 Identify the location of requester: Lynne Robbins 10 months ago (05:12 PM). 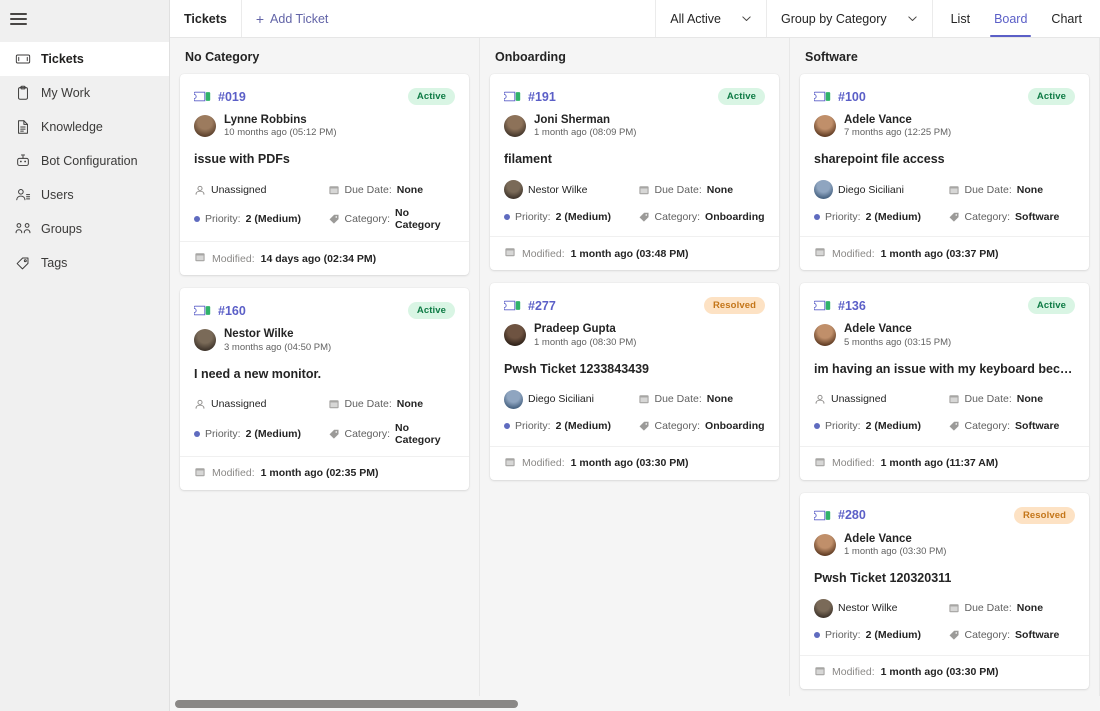
(324, 126).